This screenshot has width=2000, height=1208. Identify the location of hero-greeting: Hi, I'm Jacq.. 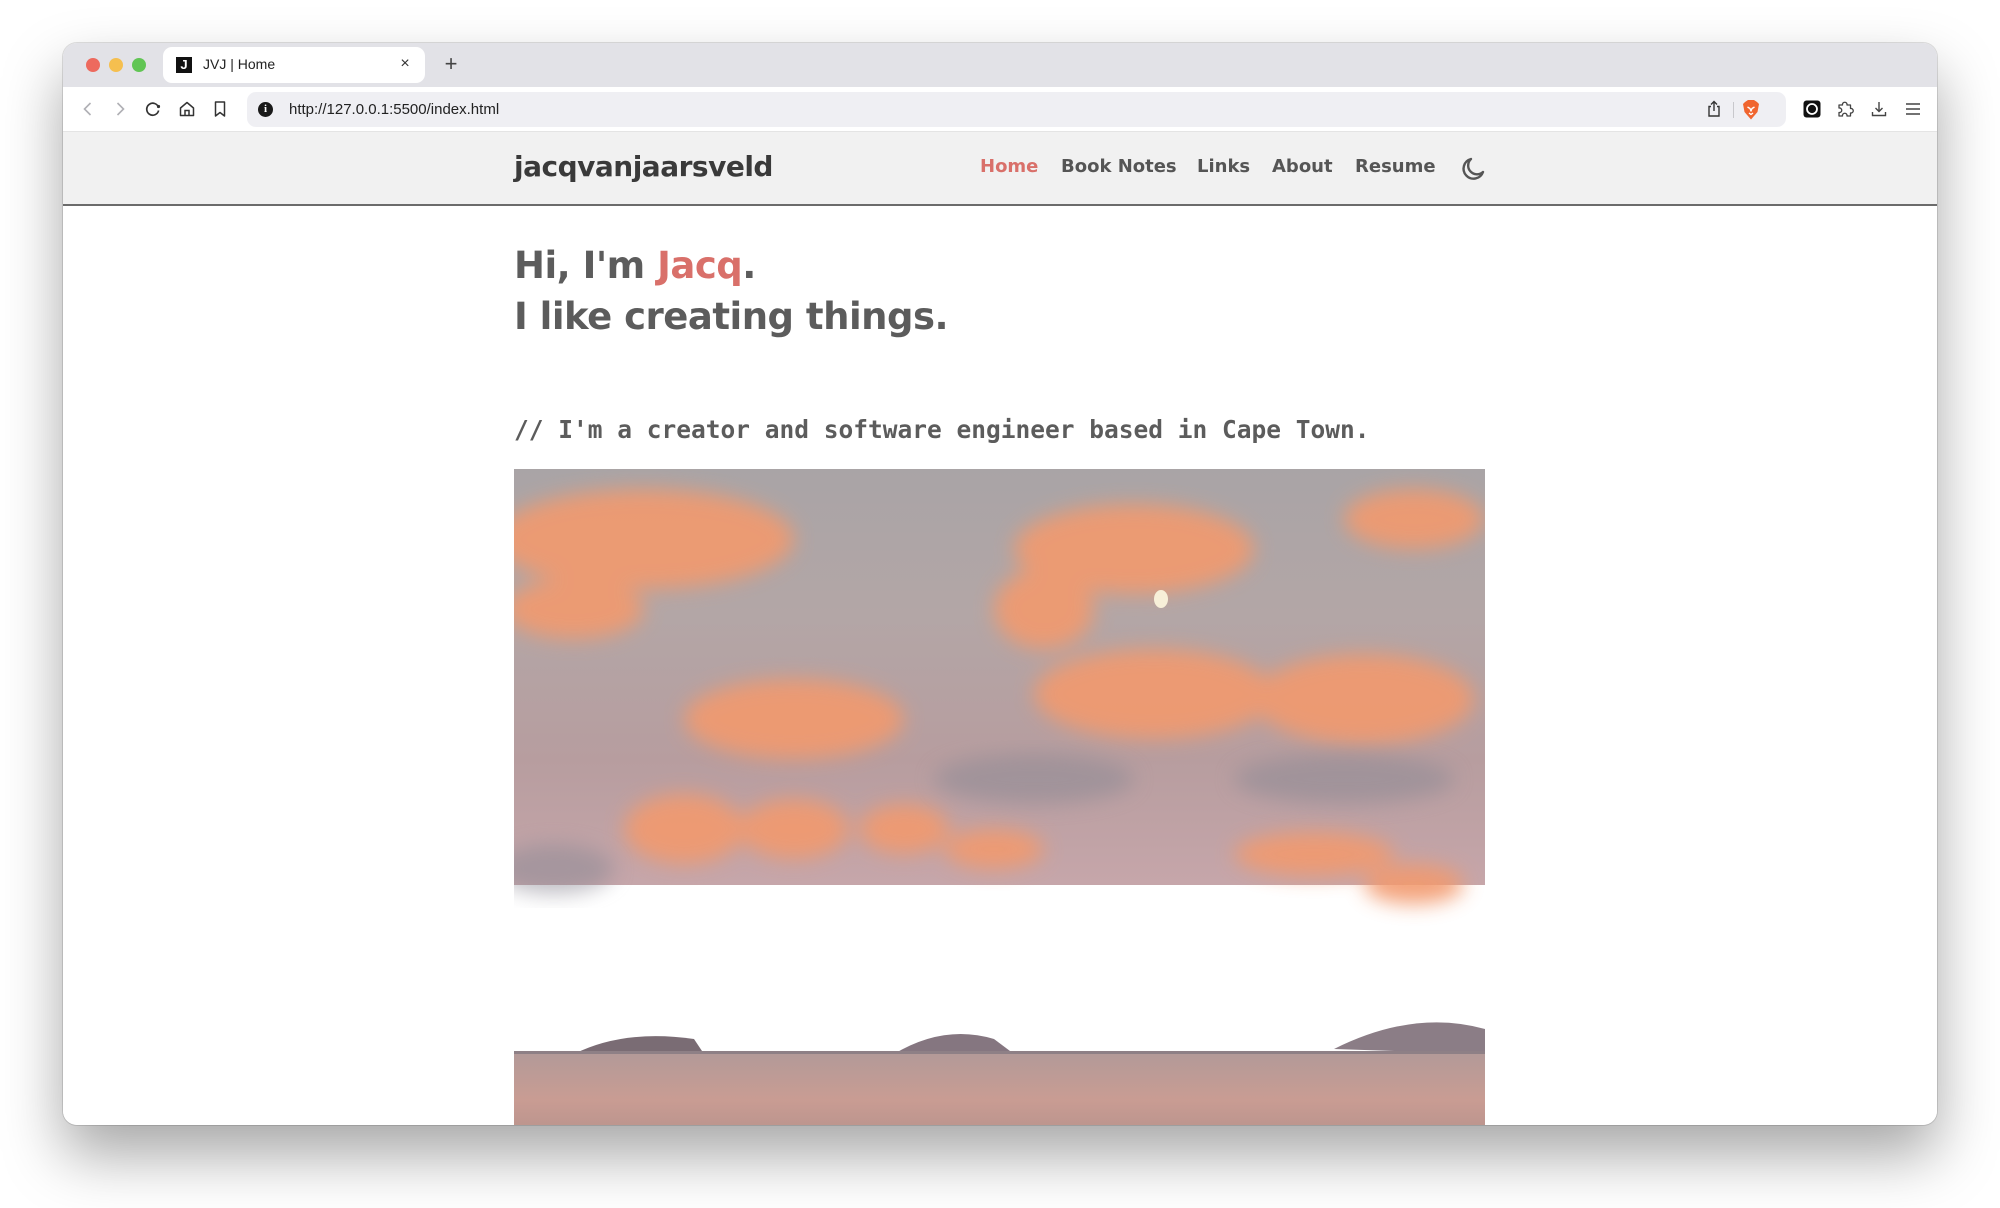
(635, 266).